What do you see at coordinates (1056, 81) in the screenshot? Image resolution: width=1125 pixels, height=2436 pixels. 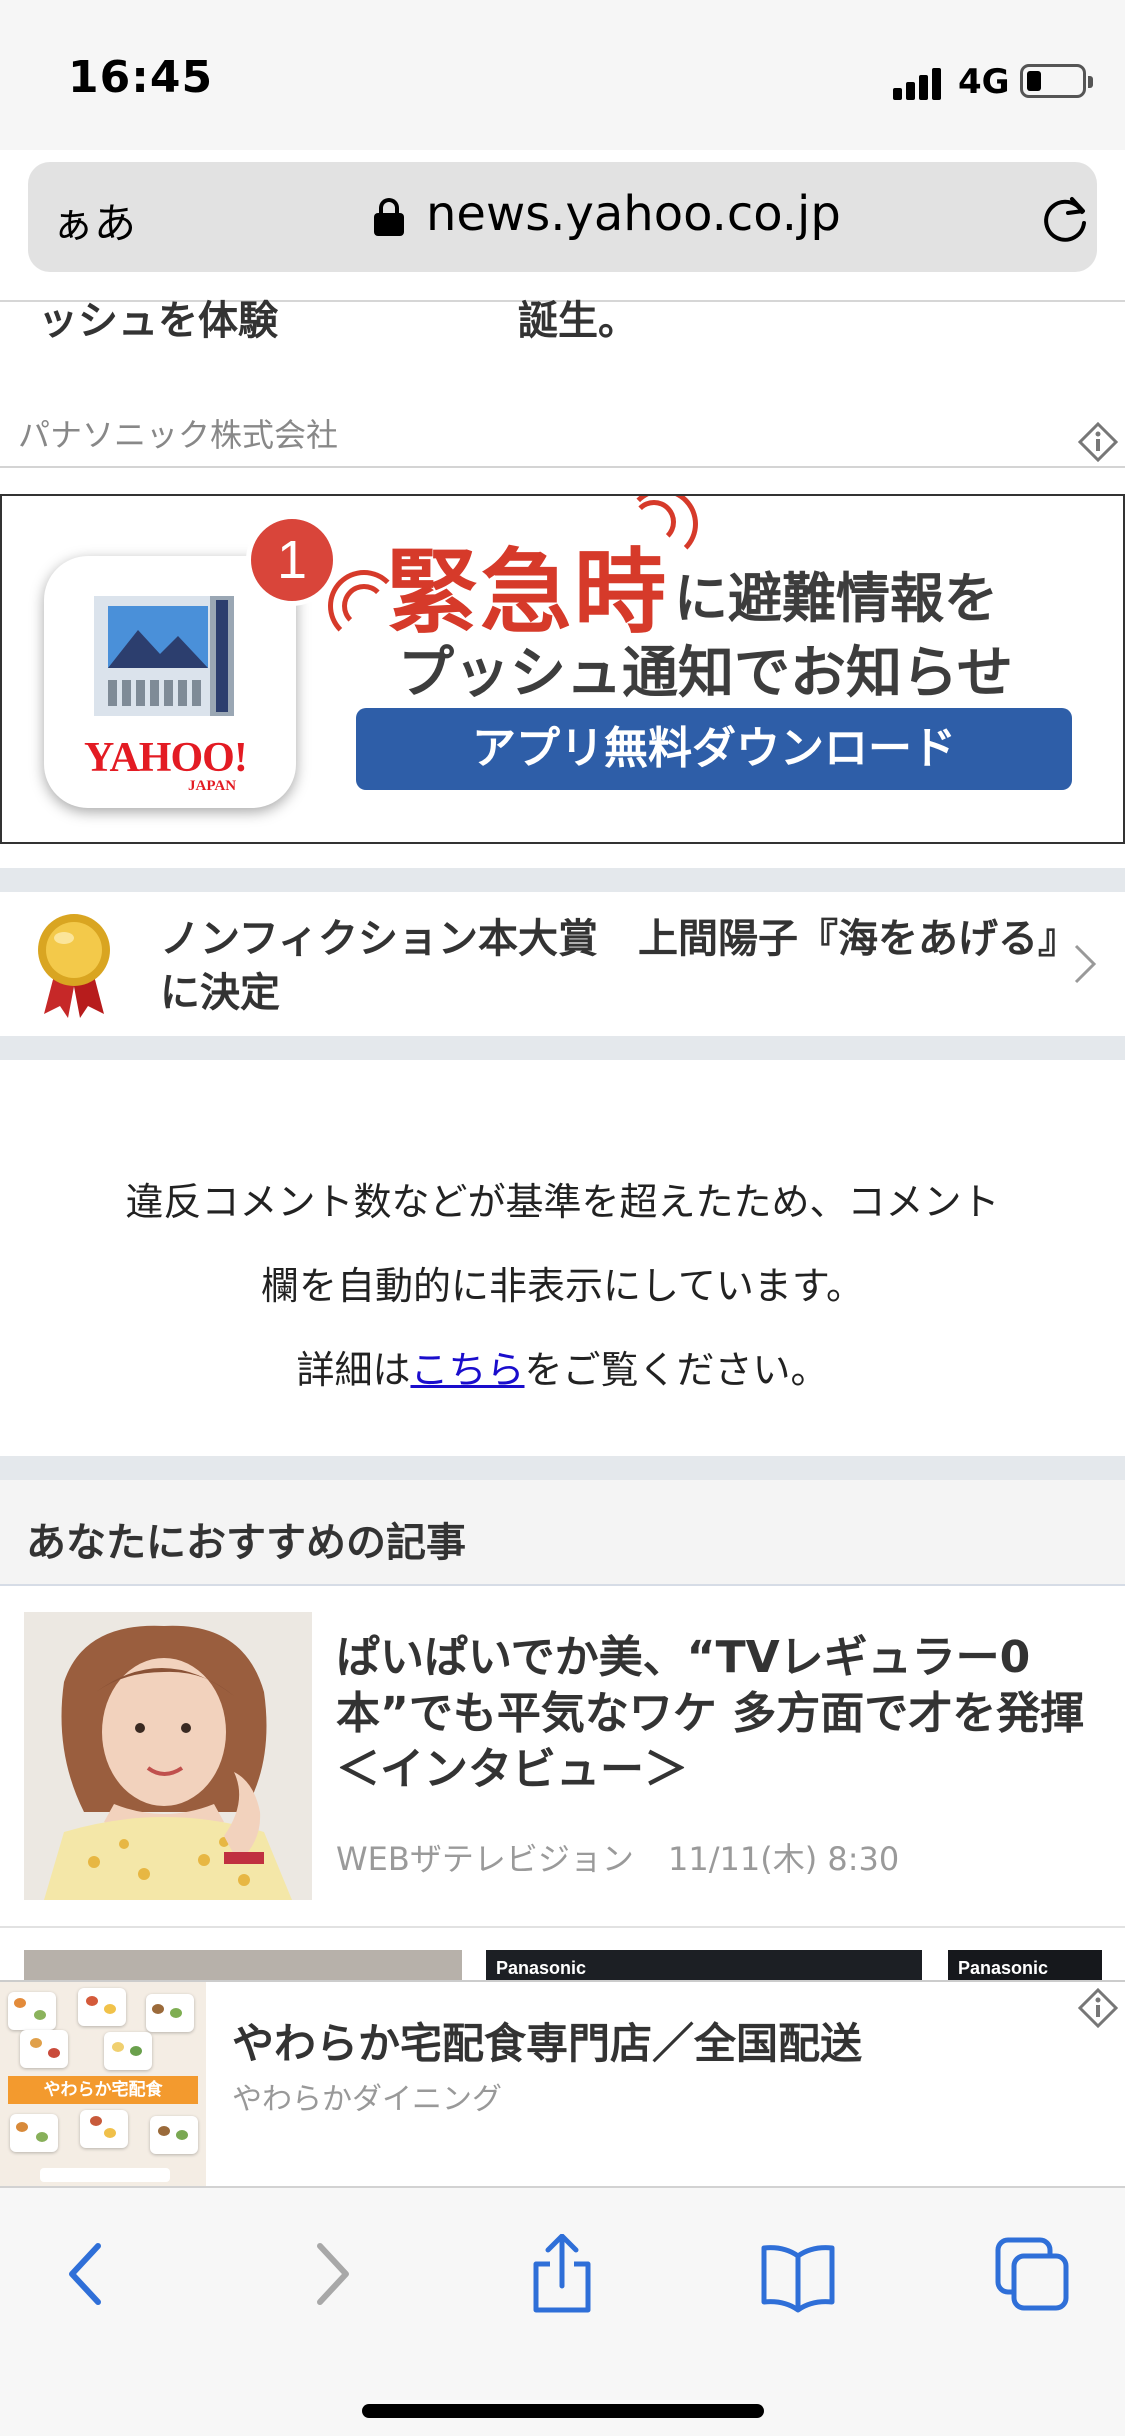 I see `battery-icon` at bounding box center [1056, 81].